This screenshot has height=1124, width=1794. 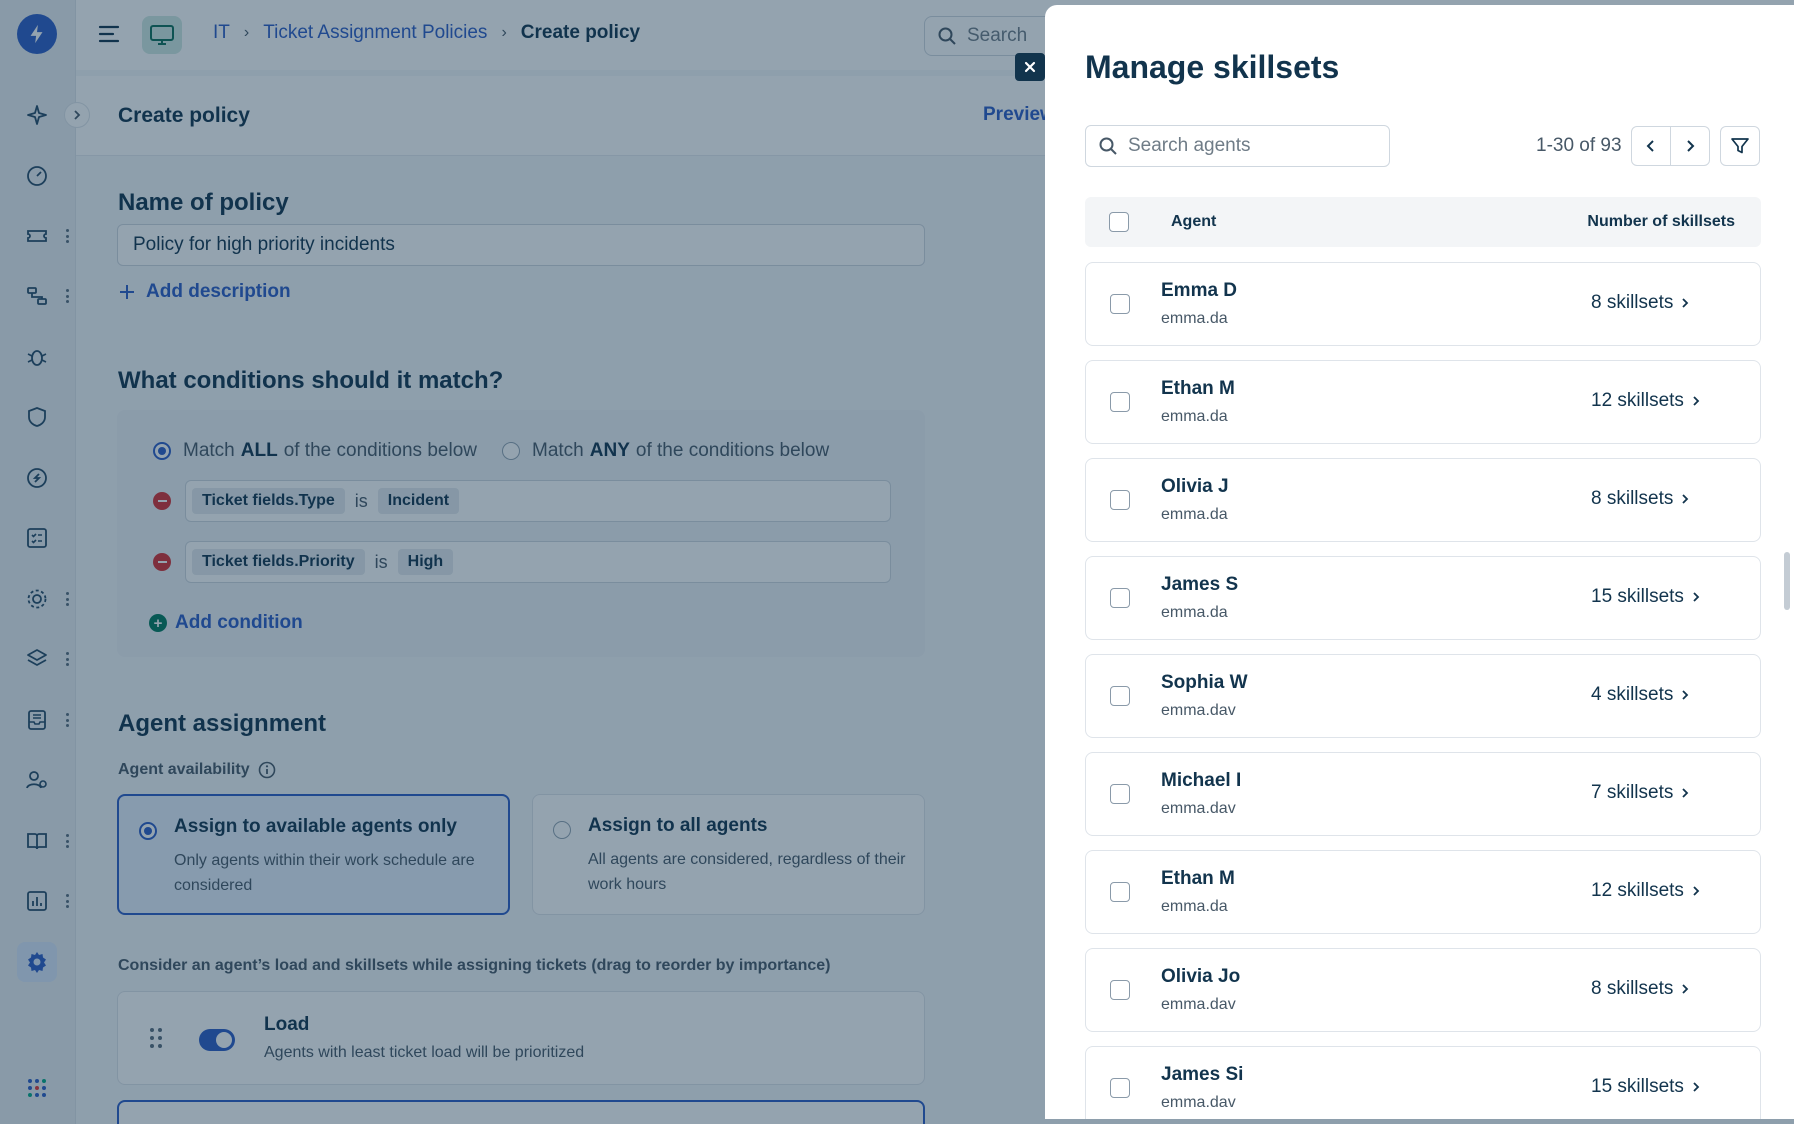 What do you see at coordinates (1423, 1082) in the screenshot?
I see `table-row: James Si emma.dav 15 skillsets` at bounding box center [1423, 1082].